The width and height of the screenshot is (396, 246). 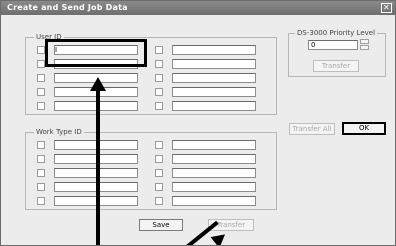 I want to click on arrow-diagonal-head-icon, so click(x=220, y=236).